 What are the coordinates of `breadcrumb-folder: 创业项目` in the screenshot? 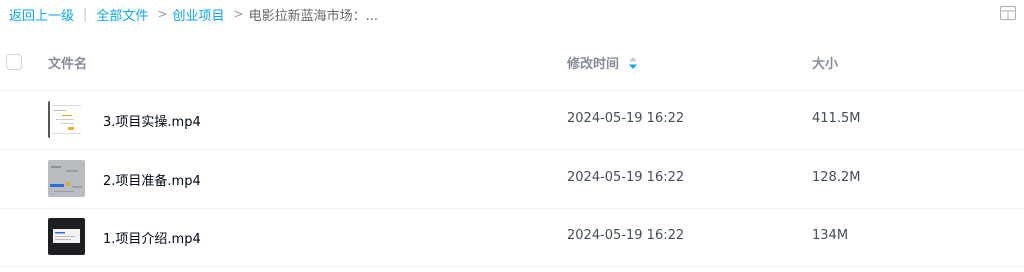 It's located at (198, 14).